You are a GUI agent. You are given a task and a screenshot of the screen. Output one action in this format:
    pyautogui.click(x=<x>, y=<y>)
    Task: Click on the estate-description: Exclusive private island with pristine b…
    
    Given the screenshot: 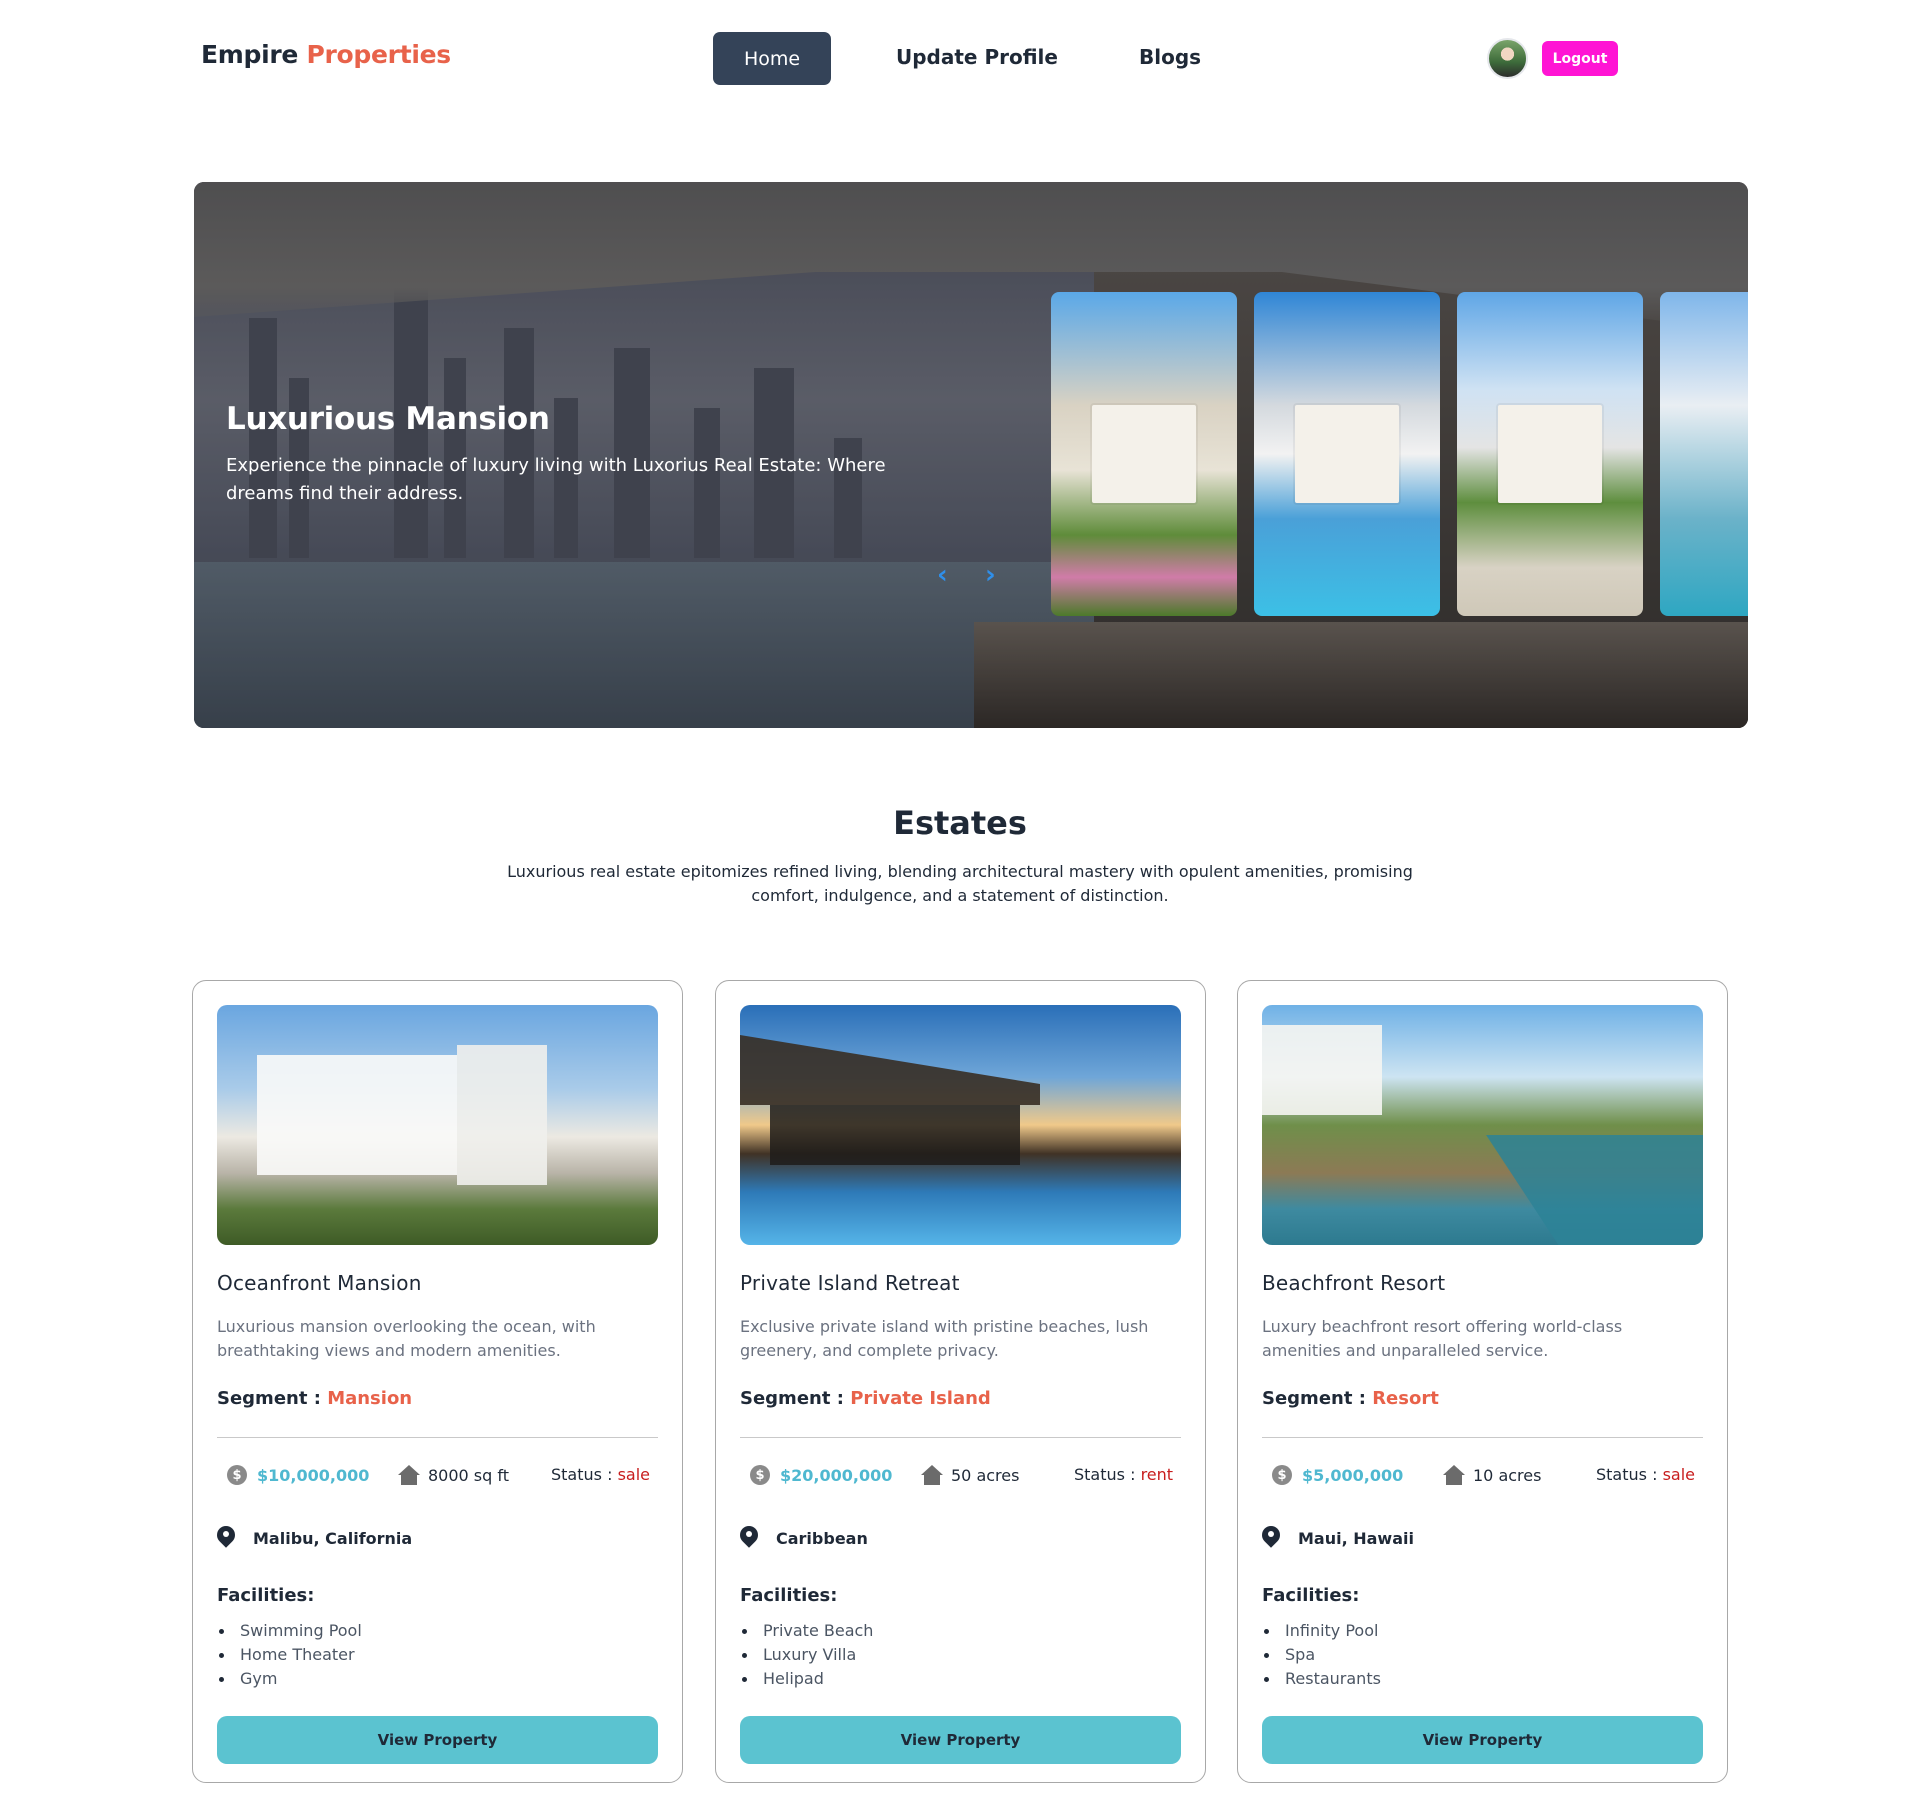 What is the action you would take?
    pyautogui.click(x=944, y=1338)
    